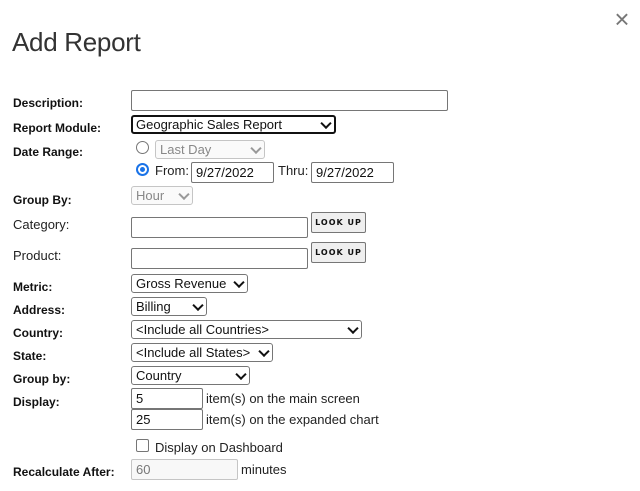 The image size is (640, 491). What do you see at coordinates (184, 469) in the screenshot?
I see `recalculate-input` at bounding box center [184, 469].